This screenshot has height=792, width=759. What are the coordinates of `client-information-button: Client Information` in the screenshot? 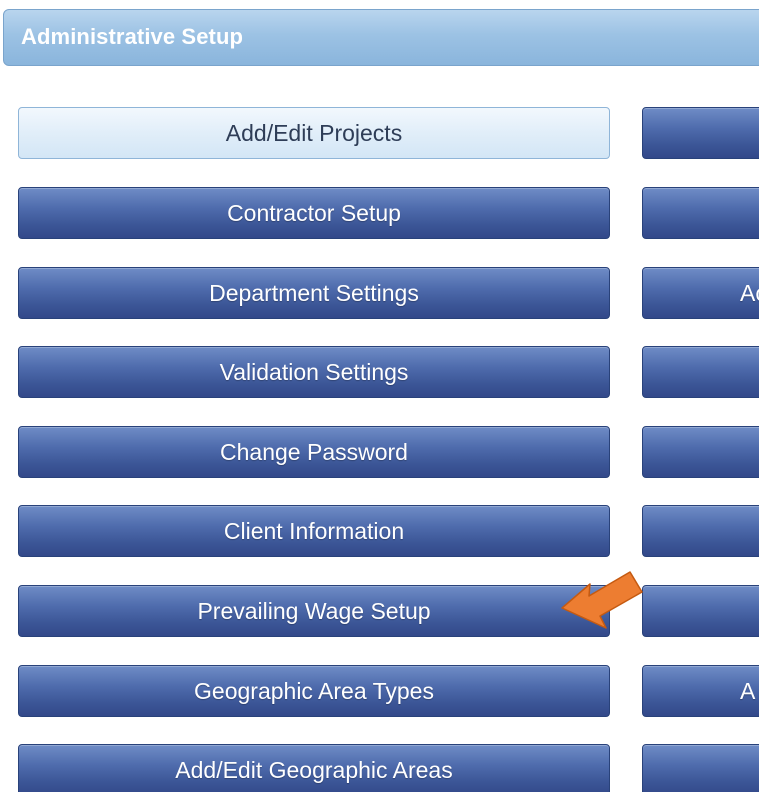 It's located at (314, 531).